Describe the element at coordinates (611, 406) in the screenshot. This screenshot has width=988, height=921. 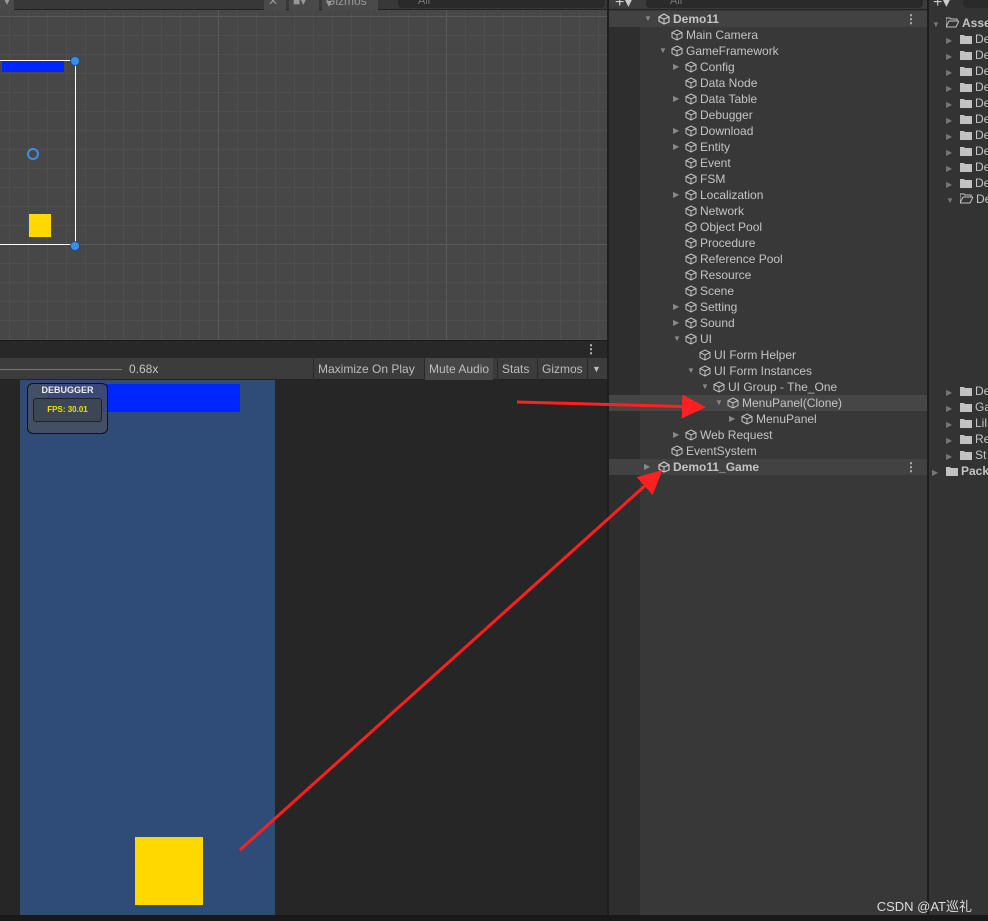
I see `arrow-to-menupanel` at that location.